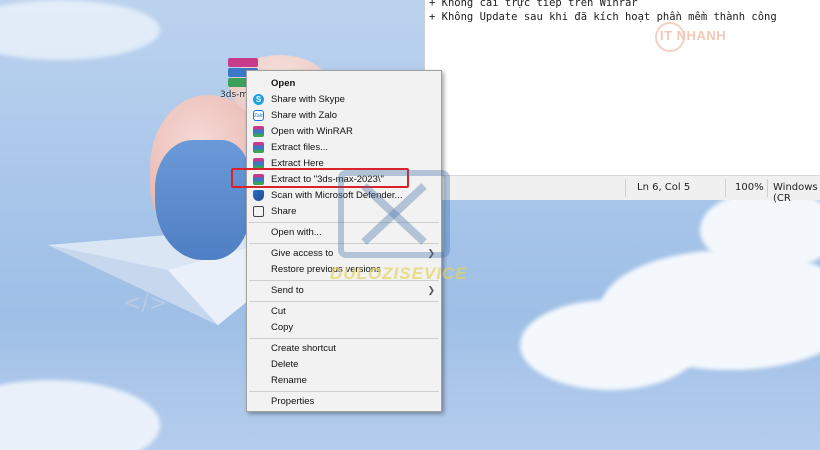 This screenshot has height=450, width=820. I want to click on menu-item-label: Cut, so click(278, 311).